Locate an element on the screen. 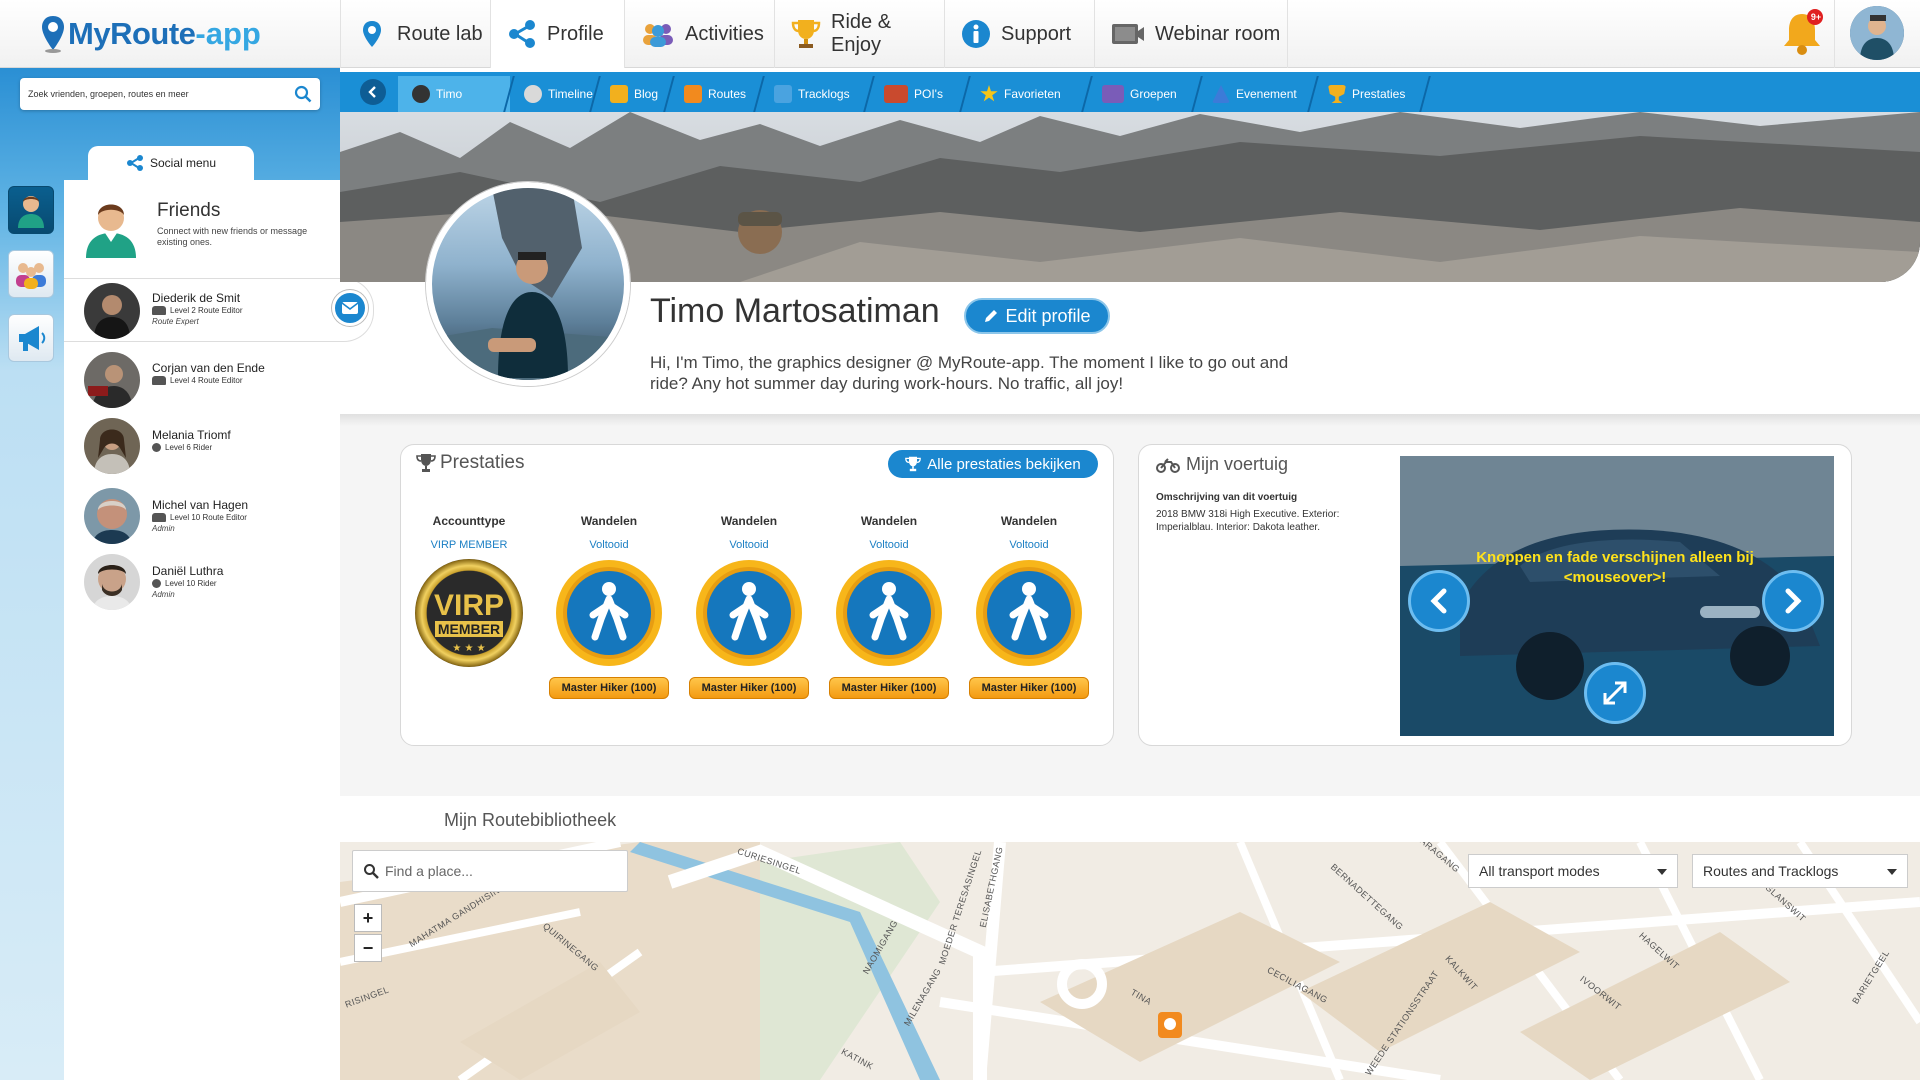 This screenshot has height=1080, width=1920. vehicle-prev-button is located at coordinates (1439, 601).